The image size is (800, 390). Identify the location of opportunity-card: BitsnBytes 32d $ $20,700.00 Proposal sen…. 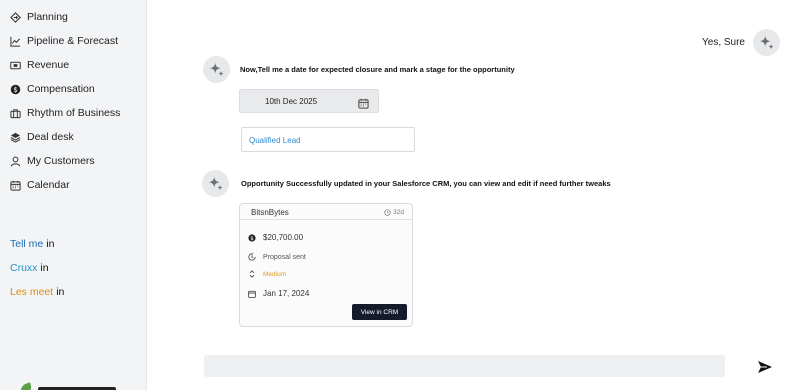
(326, 265).